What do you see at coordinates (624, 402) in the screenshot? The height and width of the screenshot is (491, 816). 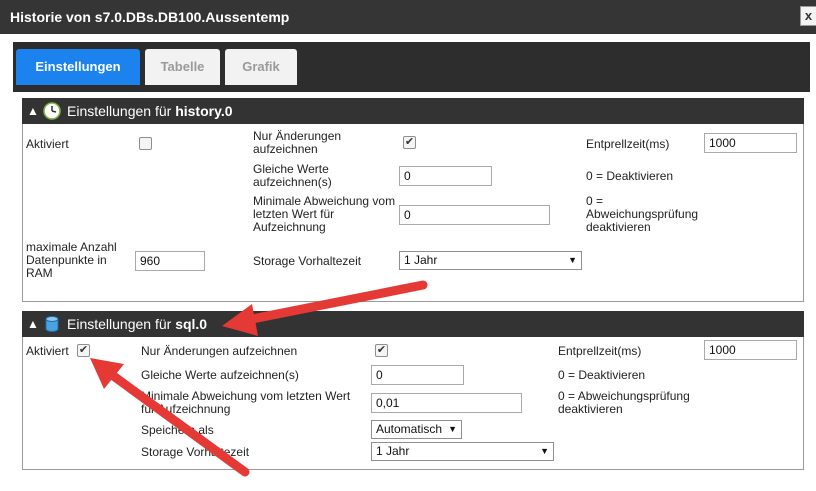 I see `sql-min-deviation-hint: 0 = Abweichungsprüfung deaktivieren` at bounding box center [624, 402].